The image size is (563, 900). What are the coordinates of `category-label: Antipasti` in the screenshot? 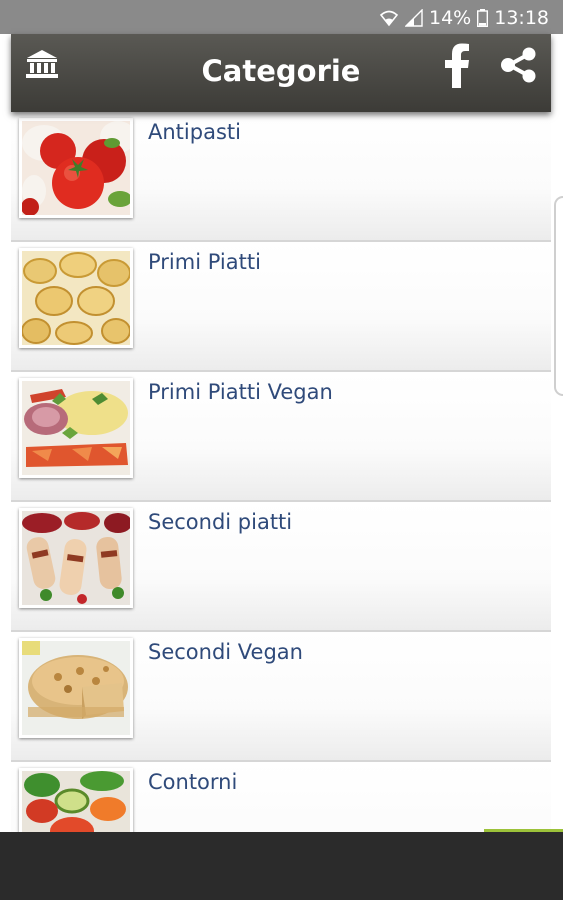 It's located at (194, 132).